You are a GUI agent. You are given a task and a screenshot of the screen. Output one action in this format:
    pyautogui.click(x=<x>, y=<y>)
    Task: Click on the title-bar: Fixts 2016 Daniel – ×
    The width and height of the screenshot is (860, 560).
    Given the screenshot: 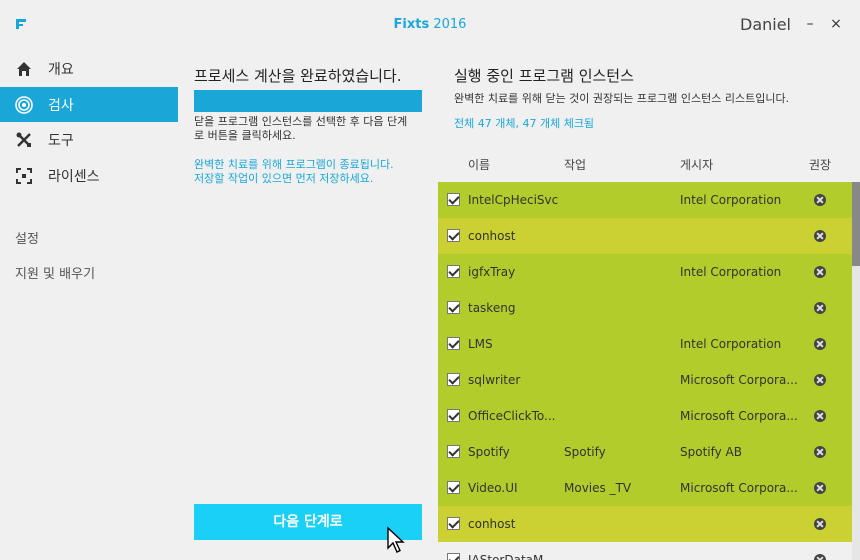 What is the action you would take?
    pyautogui.click(x=430, y=25)
    